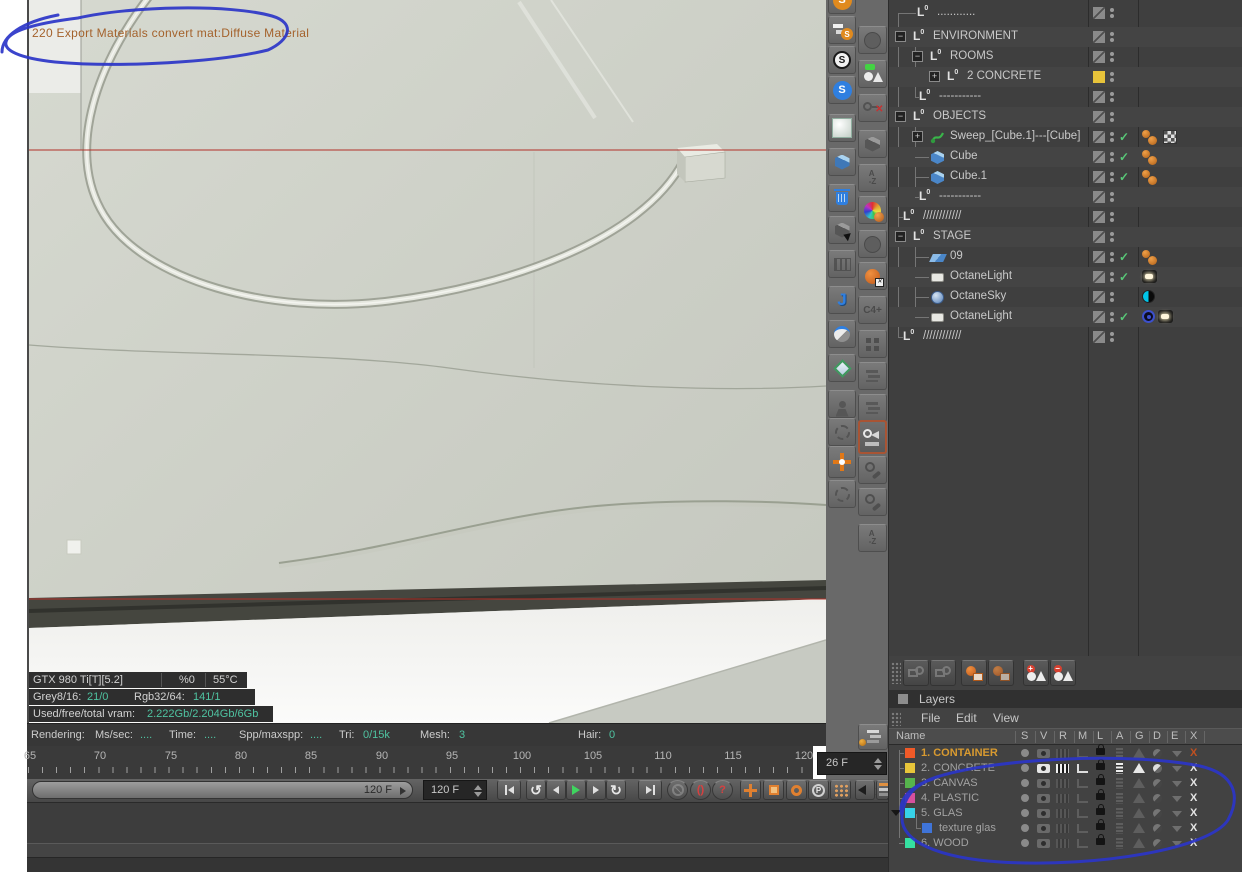 Image resolution: width=1242 pixels, height=872 pixels. I want to click on prev-frame-button, so click(556, 790).